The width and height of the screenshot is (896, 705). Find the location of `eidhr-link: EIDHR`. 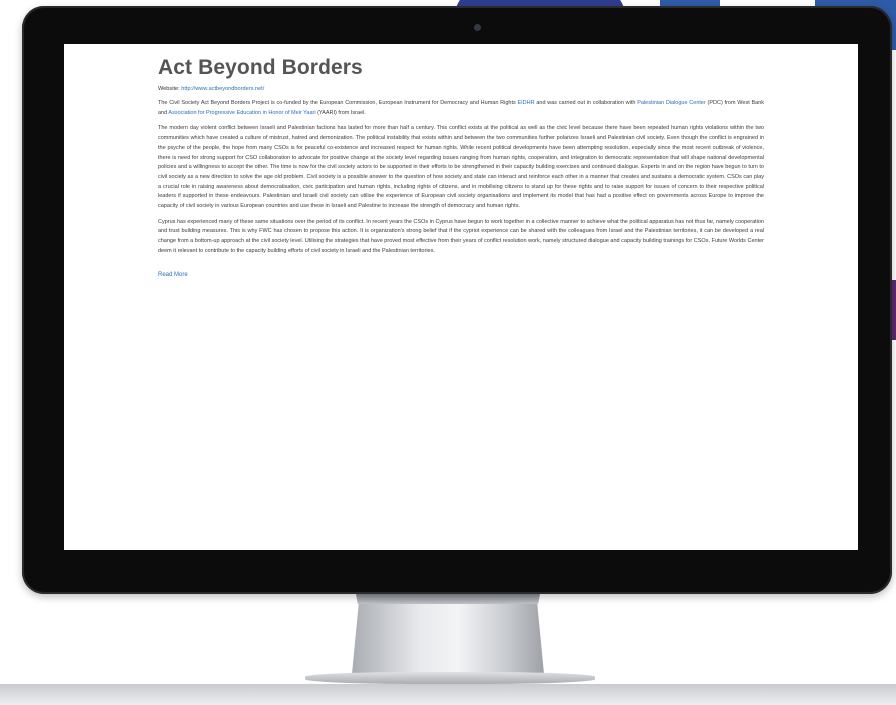

eidhr-link: EIDHR is located at coordinates (525, 103).